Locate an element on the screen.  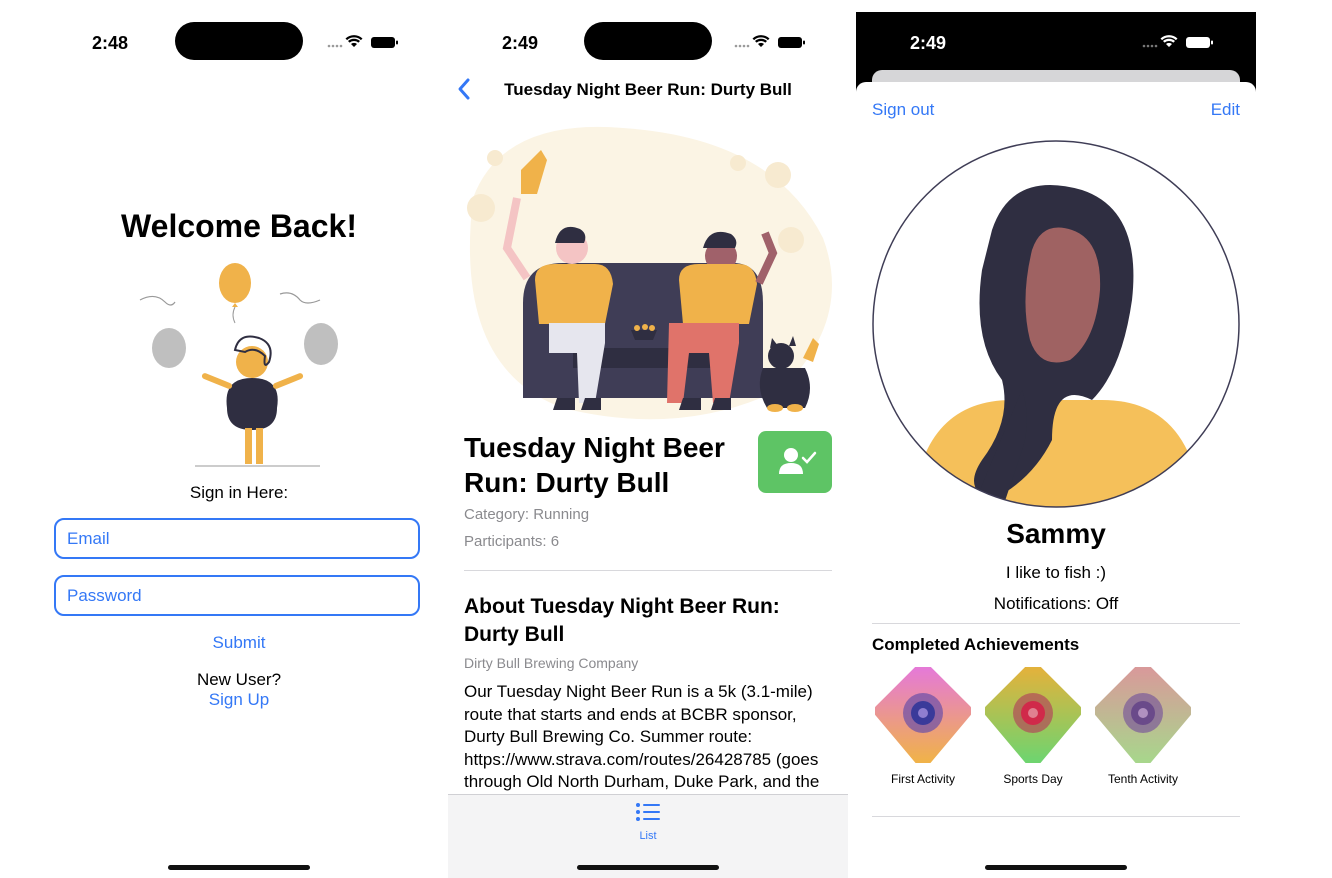
achievement-label: Tenth Activity is located at coordinates (1143, 779).